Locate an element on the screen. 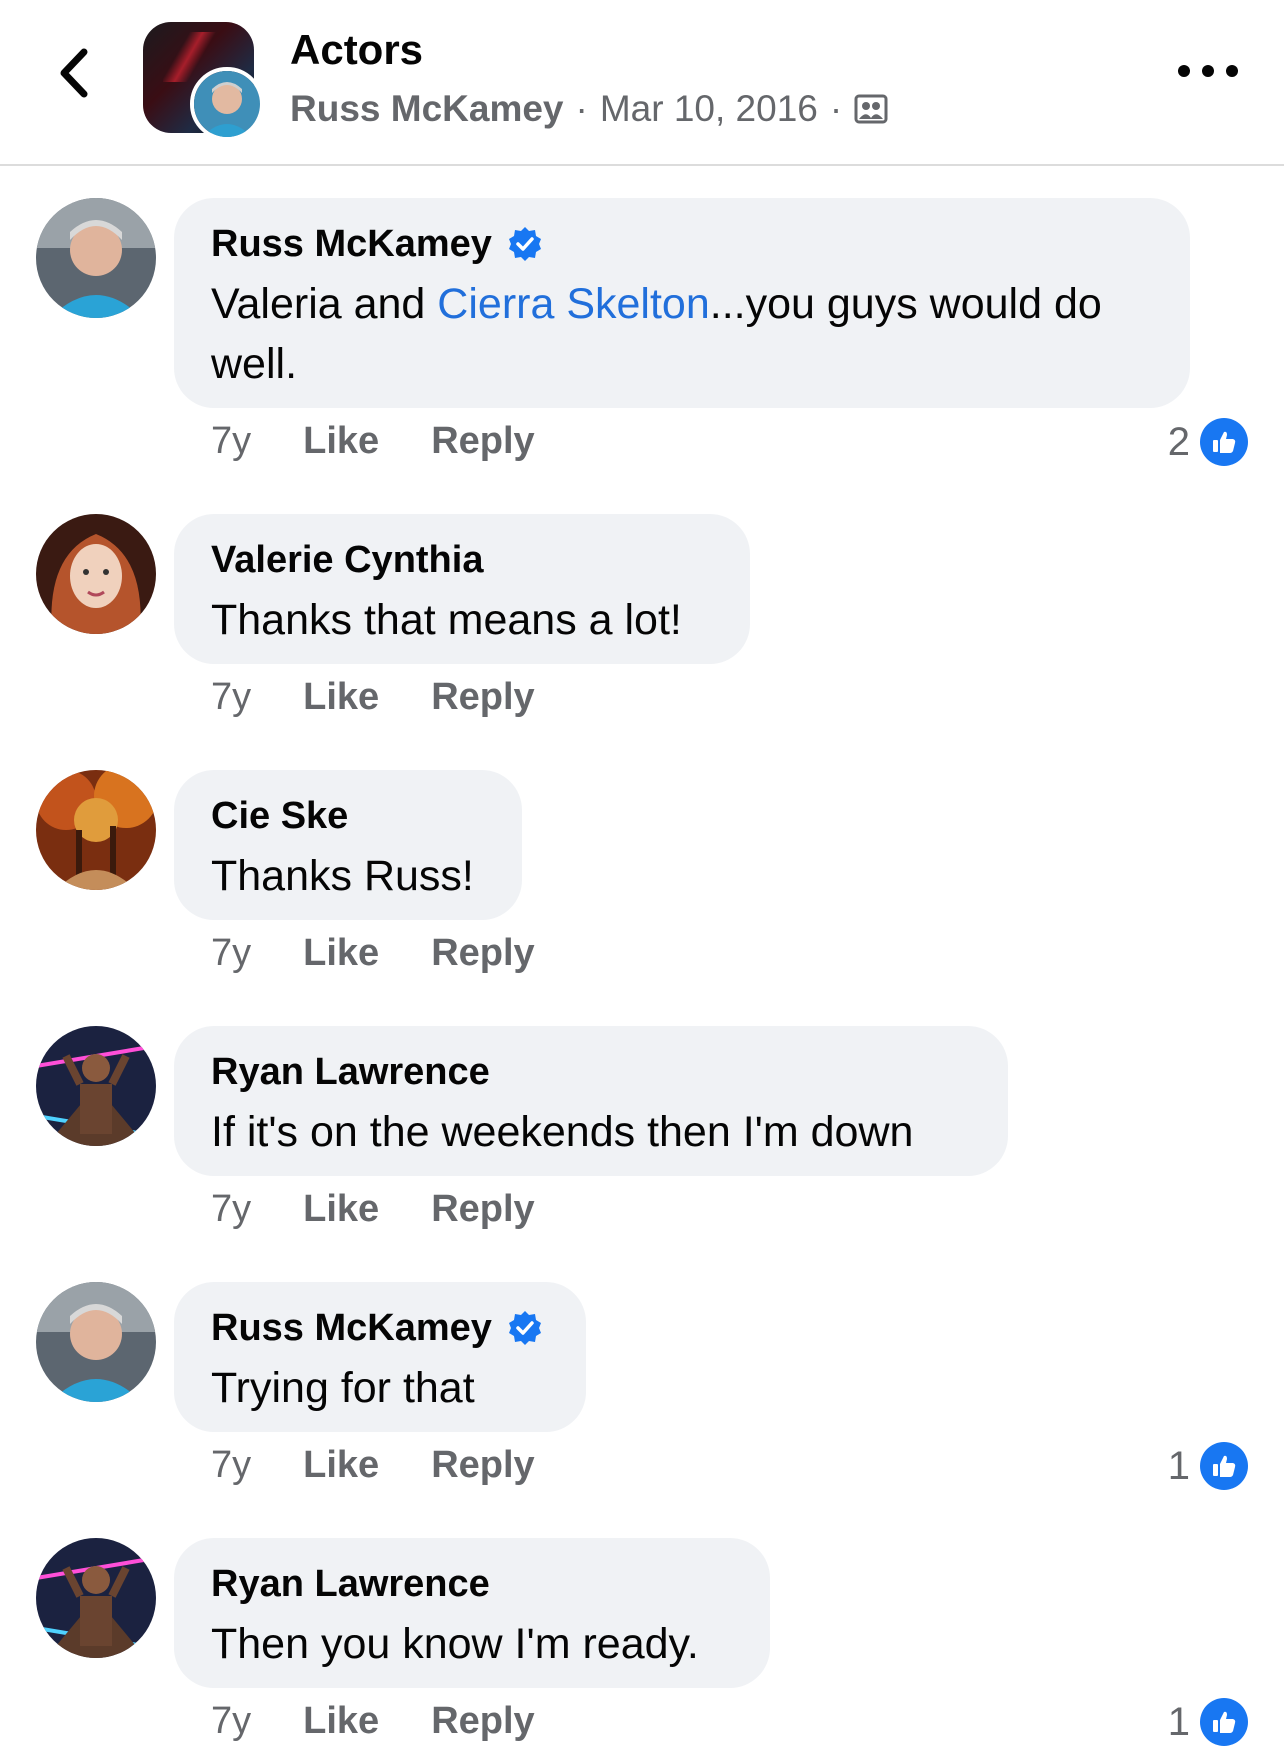 The image size is (1284, 1761). post-author: Russ McKamey is located at coordinates (427, 109).